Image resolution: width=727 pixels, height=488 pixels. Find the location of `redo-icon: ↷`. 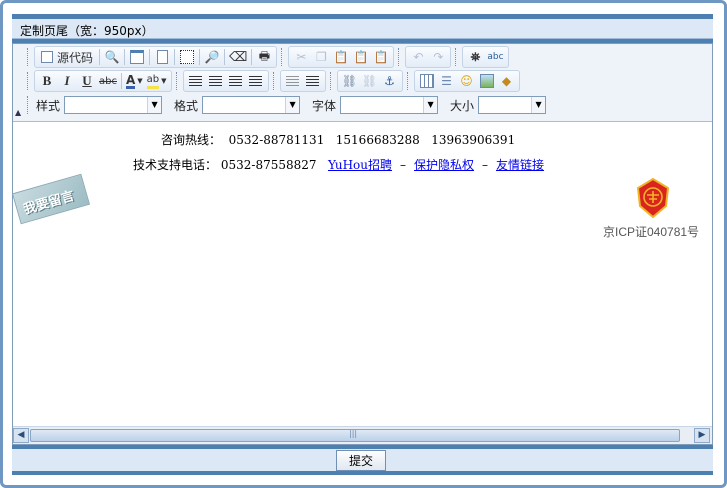

redo-icon: ↷ is located at coordinates (438, 57).